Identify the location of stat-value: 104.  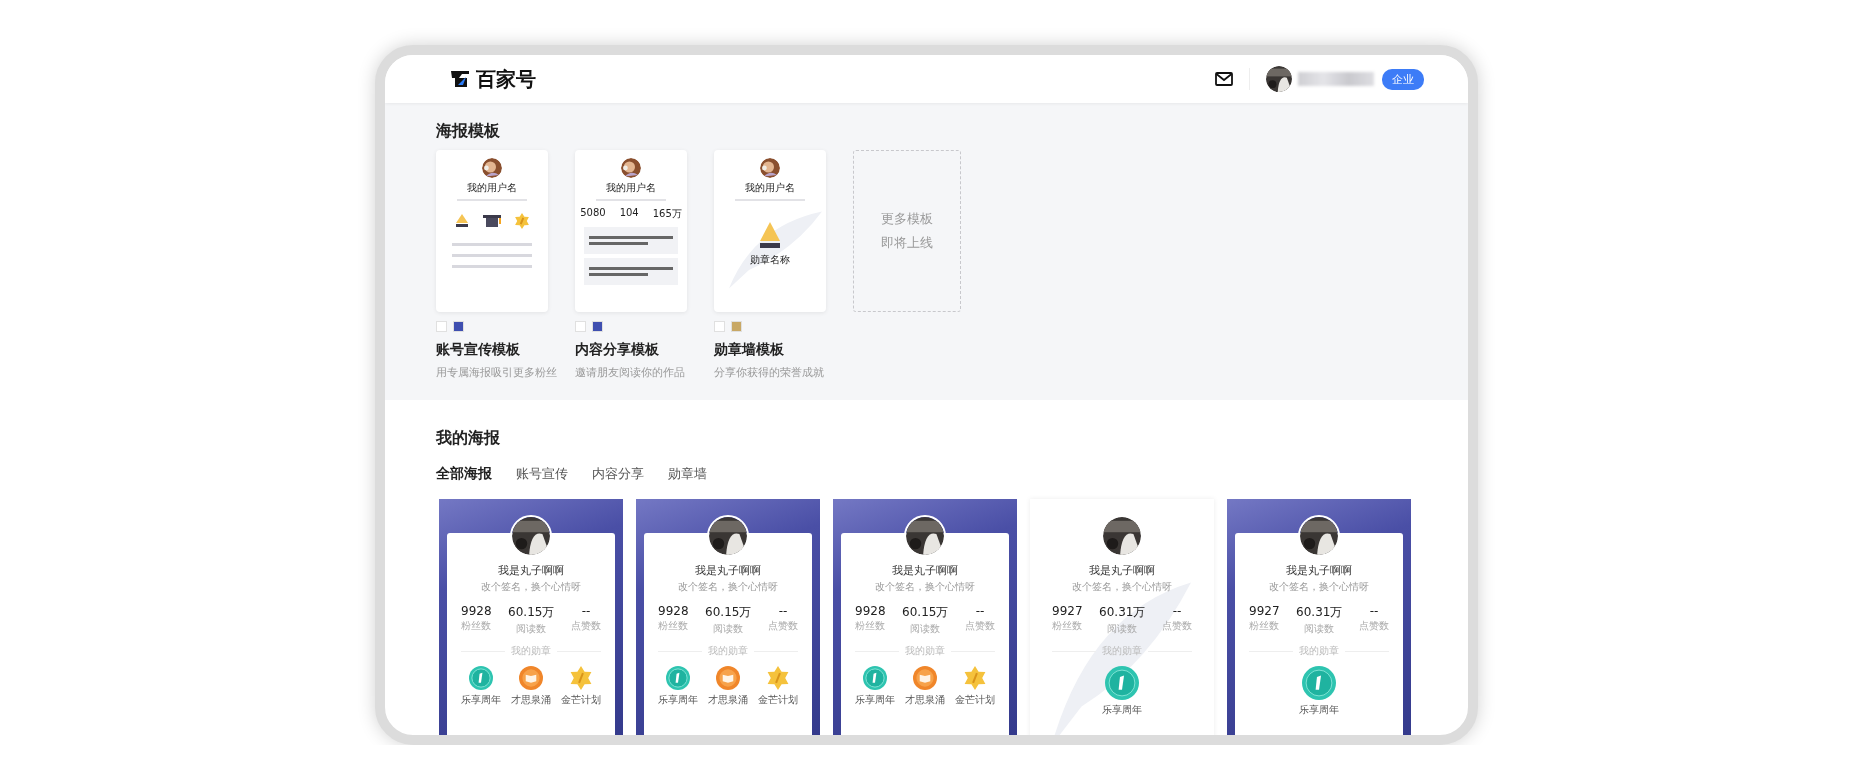
(629, 213).